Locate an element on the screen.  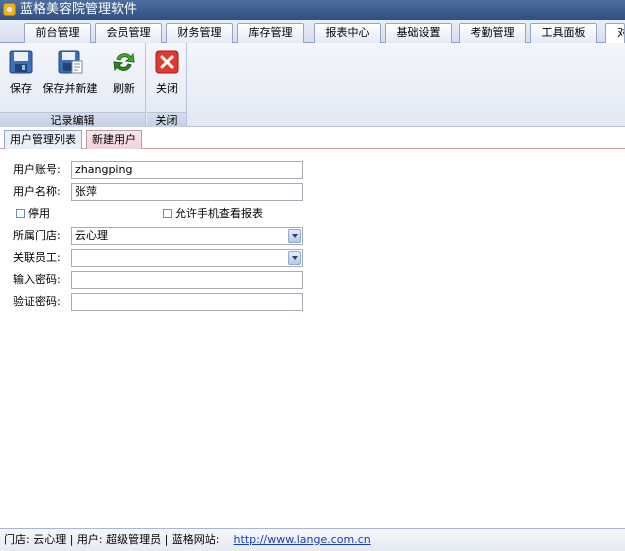
inner-tab-strip: 用户管理列表 新建用户 is located at coordinates (312, 138).